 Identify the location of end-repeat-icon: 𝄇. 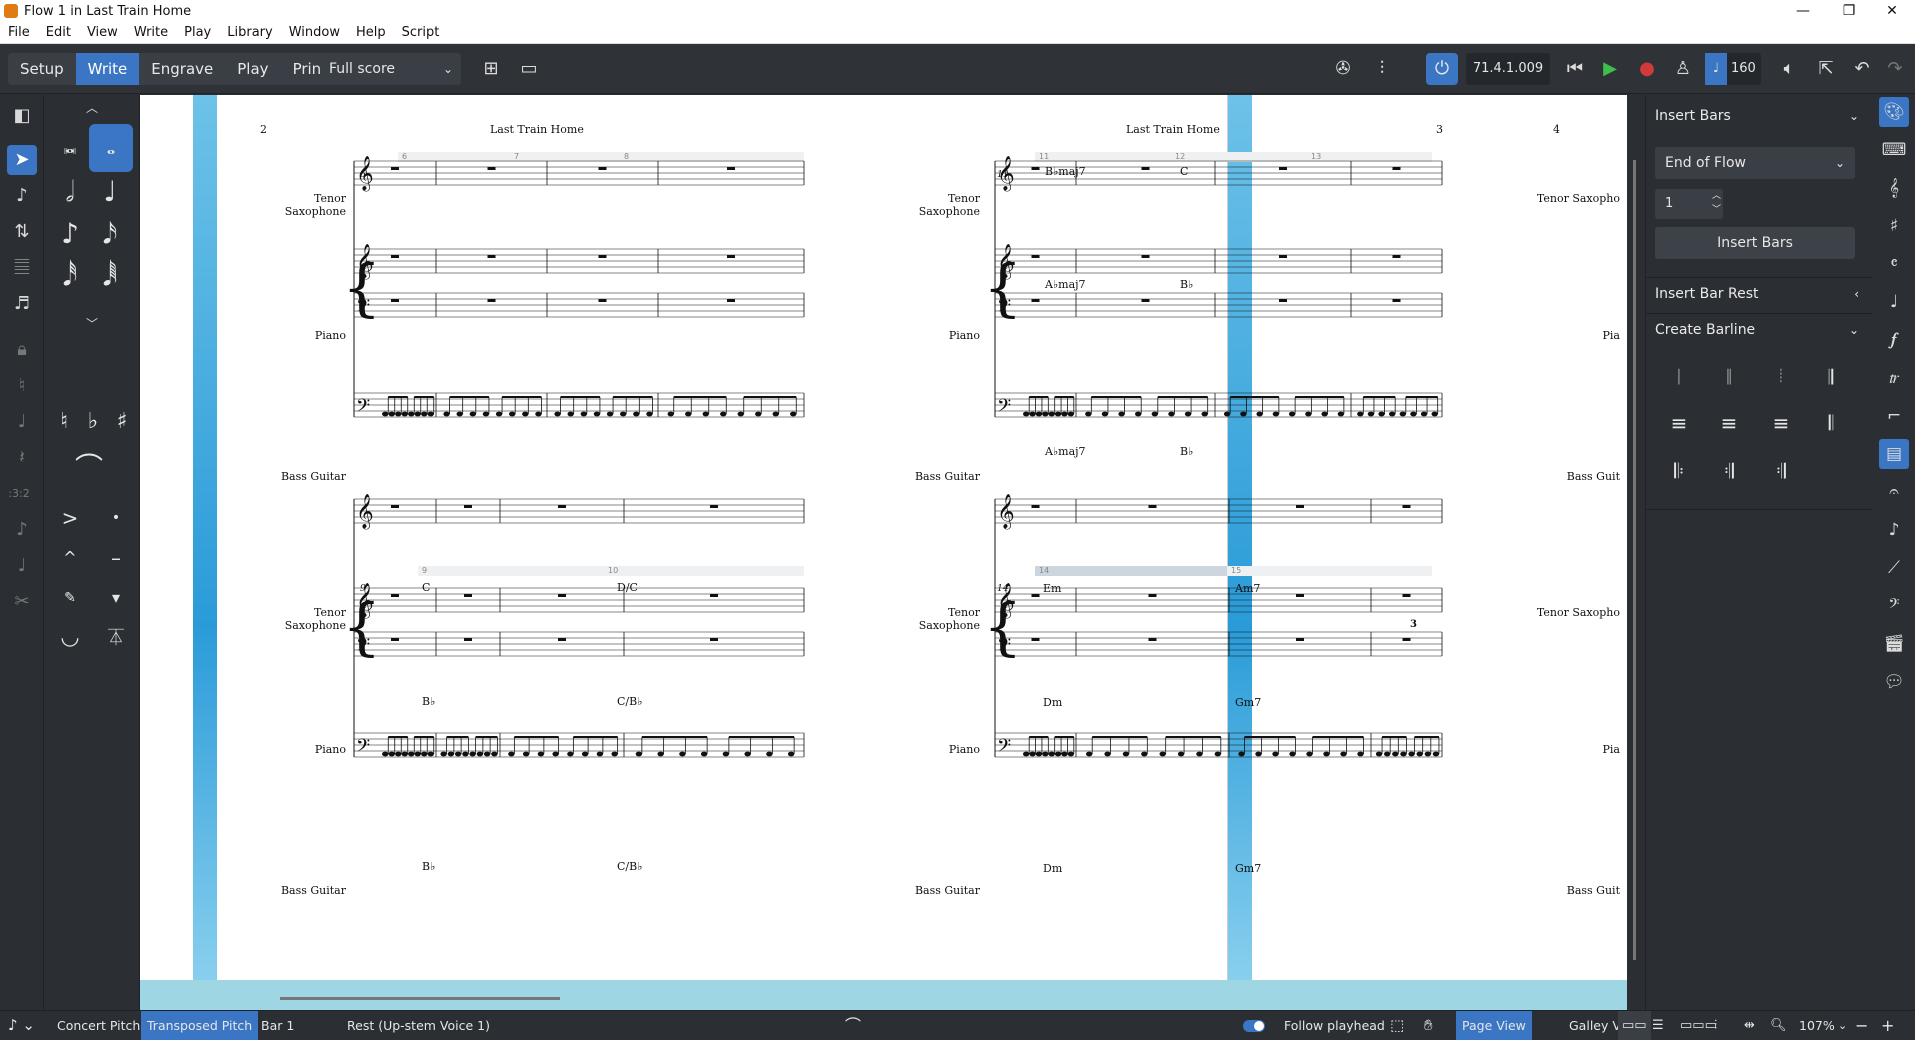
(1729, 471).